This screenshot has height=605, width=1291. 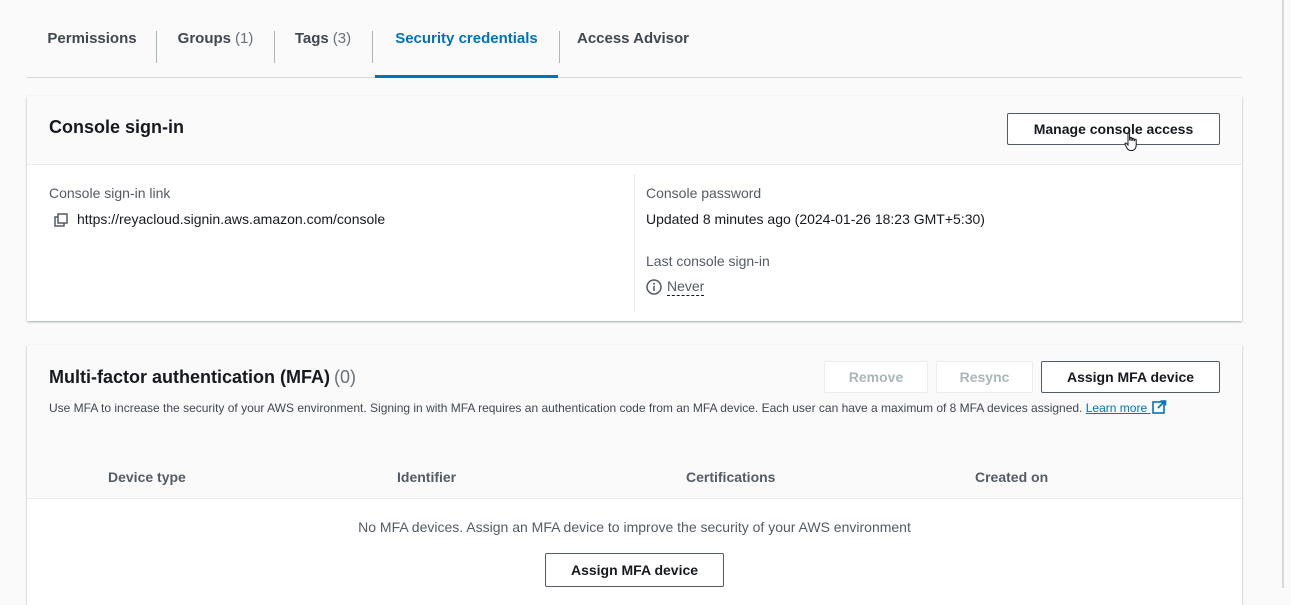 I want to click on console-signin-title: Console sign-in, so click(x=116, y=127).